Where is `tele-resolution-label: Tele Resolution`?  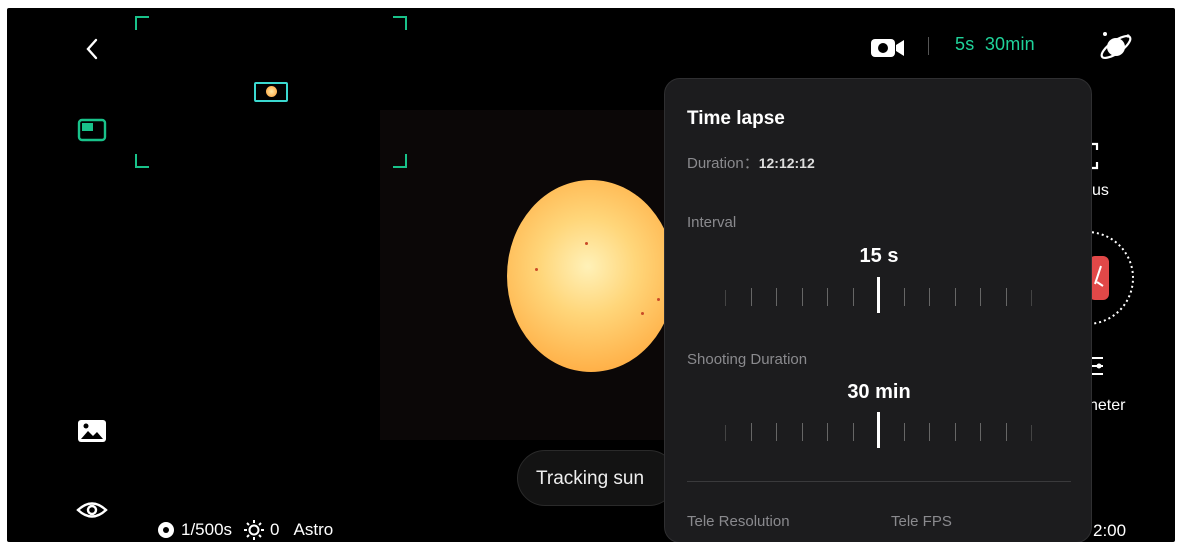 tele-resolution-label: Tele Resolution is located at coordinates (738, 521).